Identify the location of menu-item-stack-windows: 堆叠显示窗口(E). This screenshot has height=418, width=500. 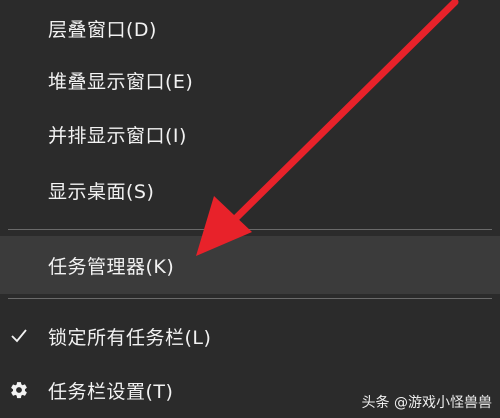
(250, 80).